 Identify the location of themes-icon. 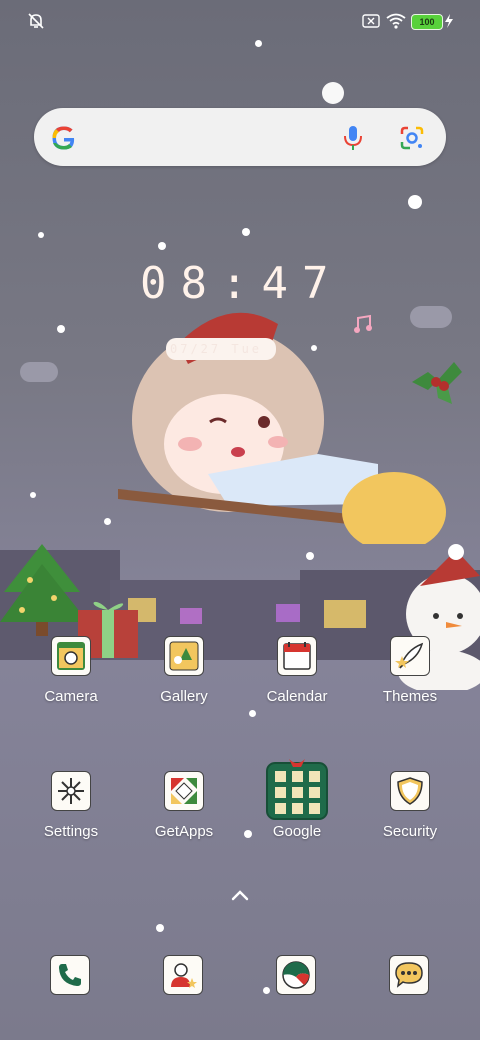
(410, 656).